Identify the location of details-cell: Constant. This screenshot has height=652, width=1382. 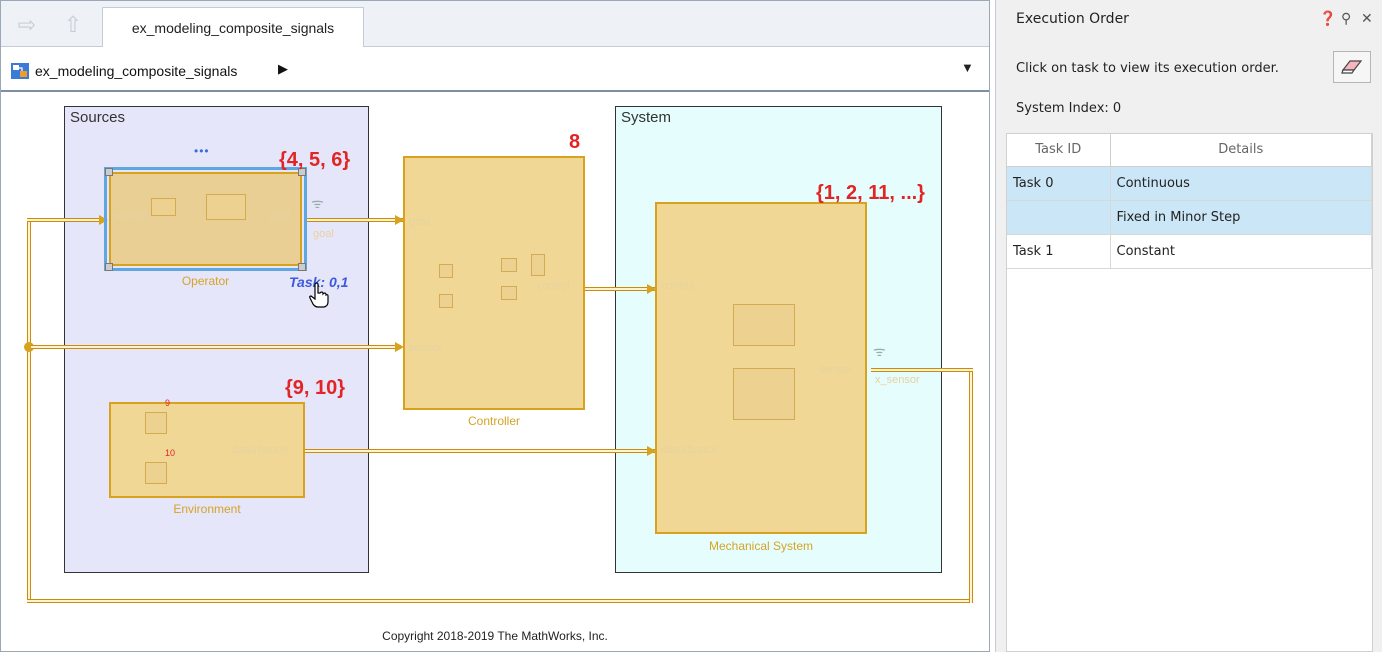
(1241, 251).